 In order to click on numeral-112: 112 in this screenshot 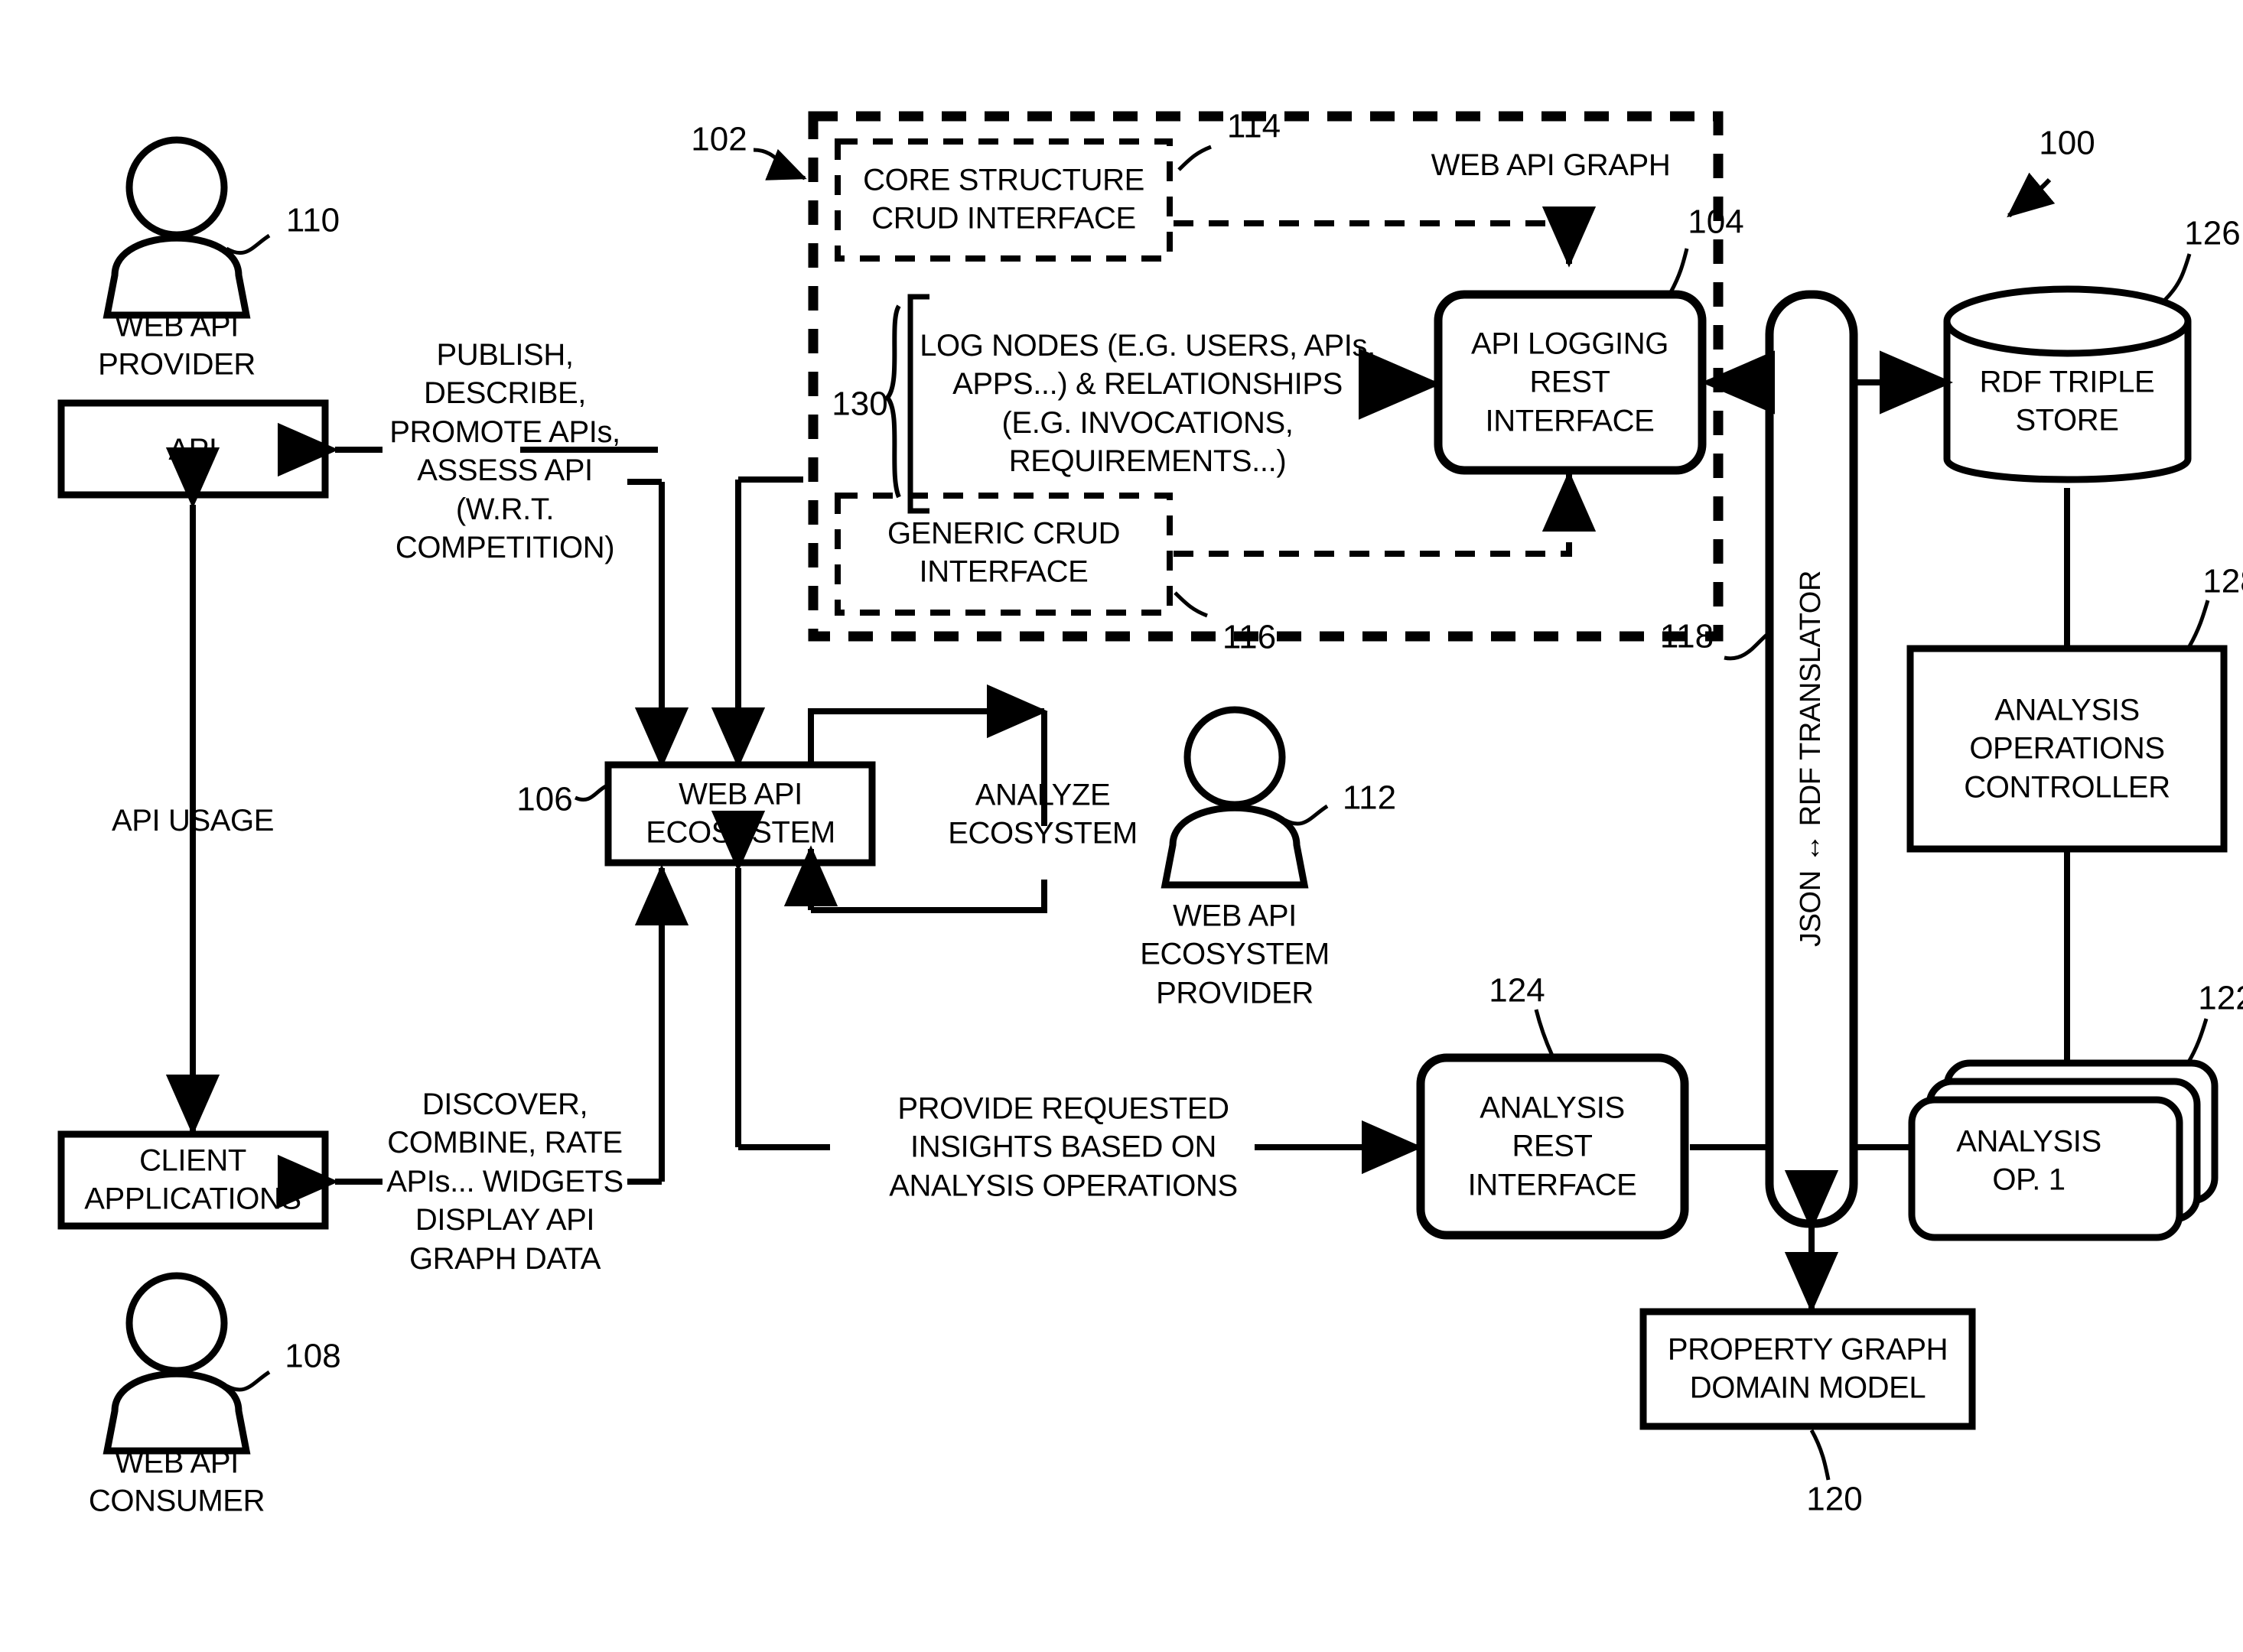, I will do `click(1369, 798)`.